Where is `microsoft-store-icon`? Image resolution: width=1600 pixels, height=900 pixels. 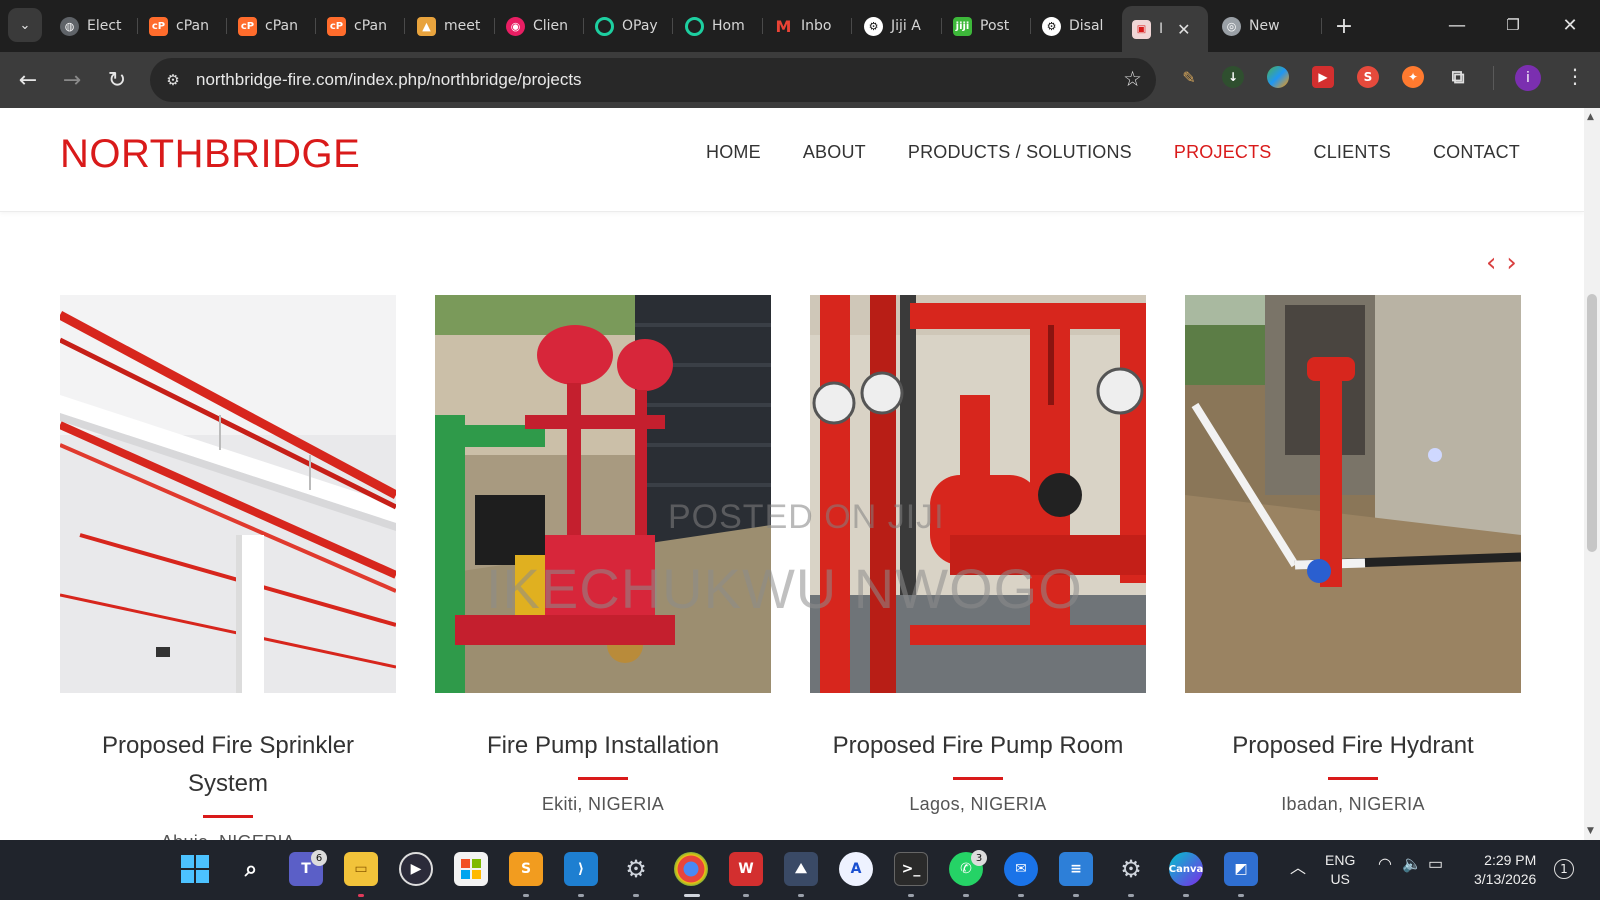
microsoft-store-icon is located at coordinates (471, 869).